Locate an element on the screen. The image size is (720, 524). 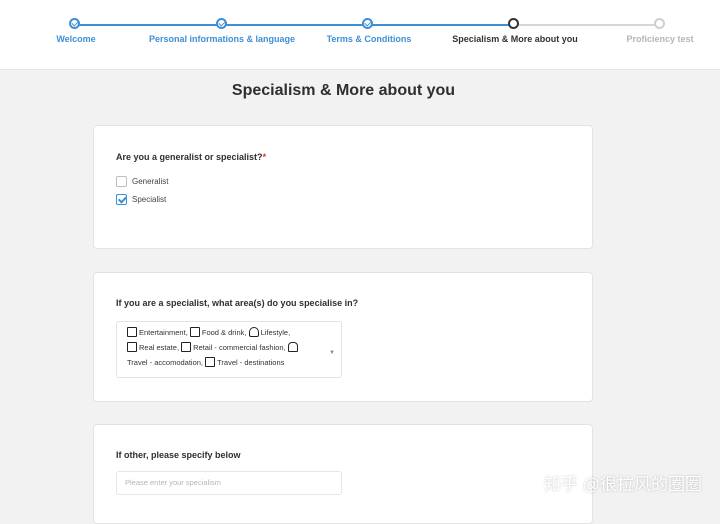
option-specialist: Specialist is located at coordinates (141, 199).